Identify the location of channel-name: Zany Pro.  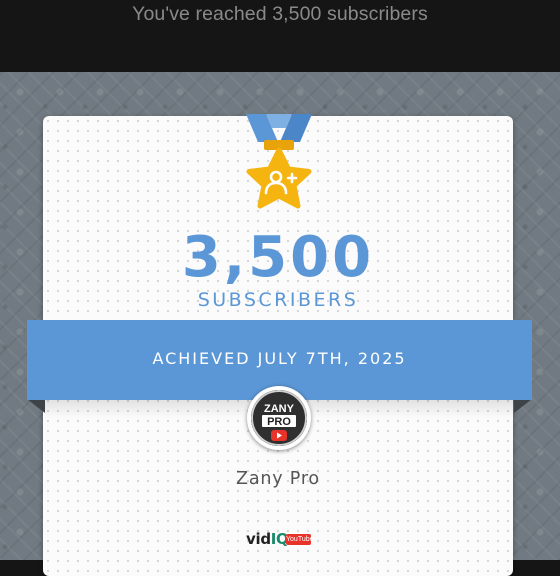
(278, 479).